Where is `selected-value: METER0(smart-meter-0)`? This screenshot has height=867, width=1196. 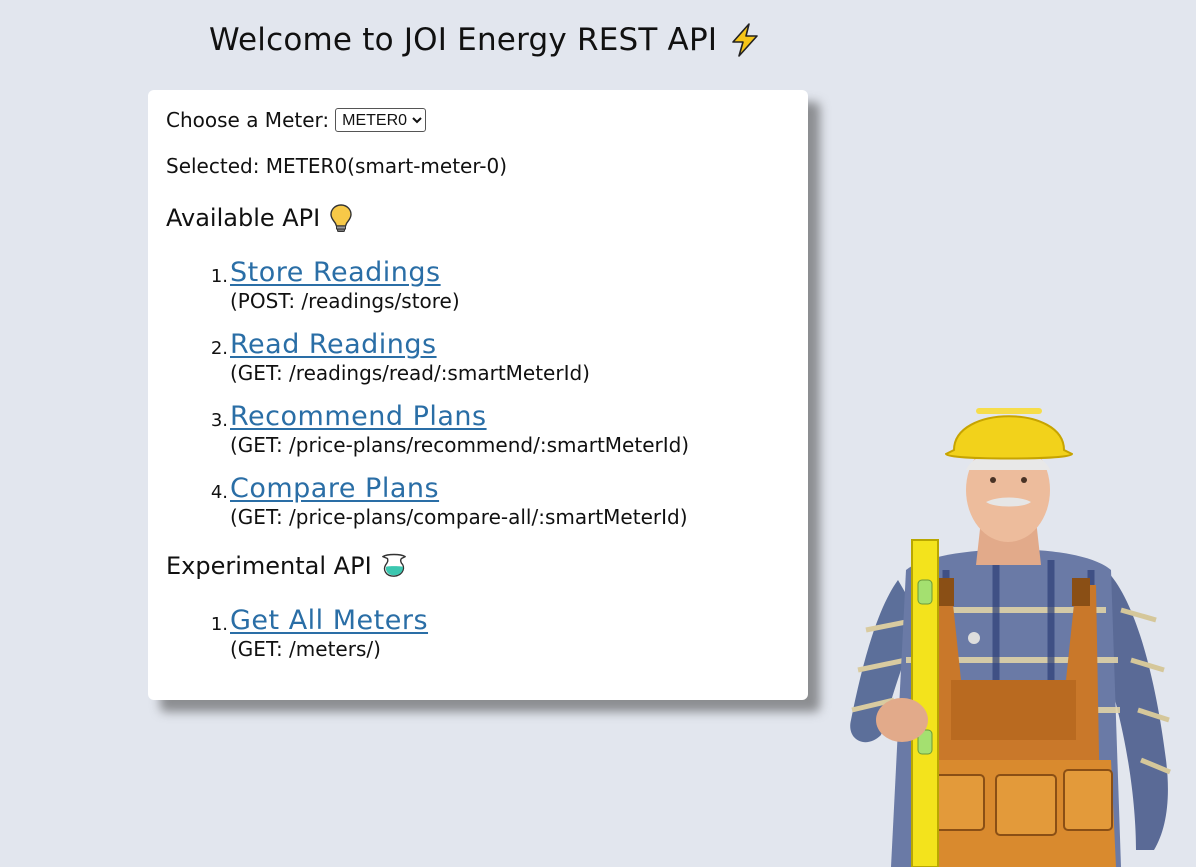
selected-value: METER0(smart-meter-0) is located at coordinates (386, 166).